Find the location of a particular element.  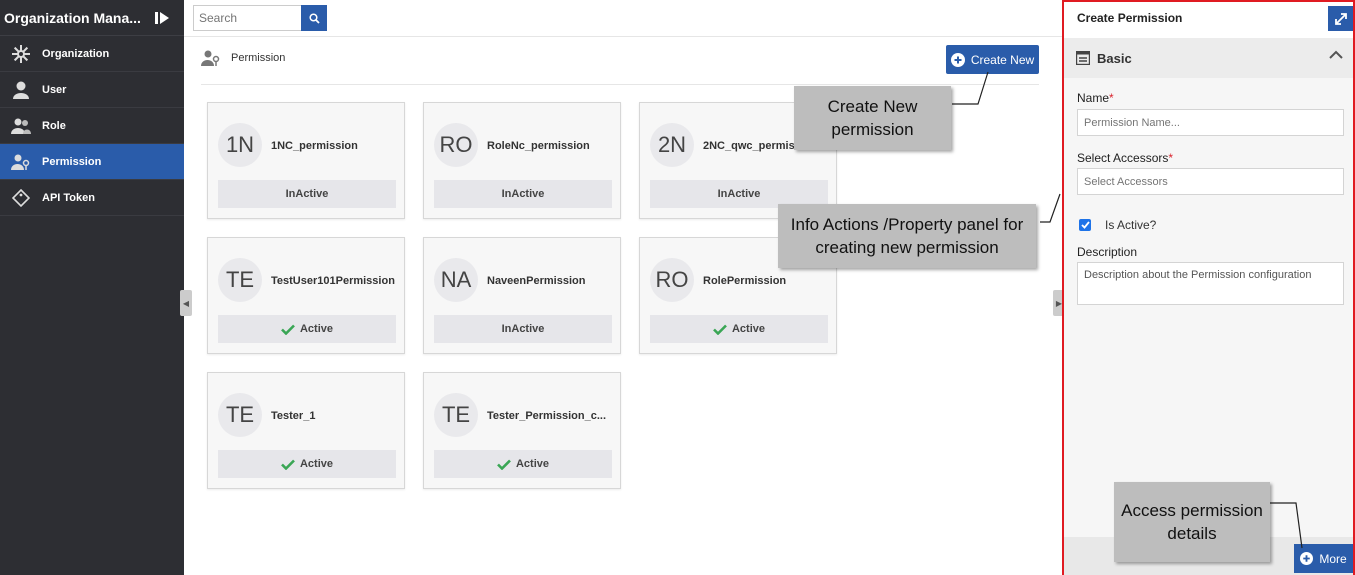

section-title: Permission is located at coordinates (258, 58).